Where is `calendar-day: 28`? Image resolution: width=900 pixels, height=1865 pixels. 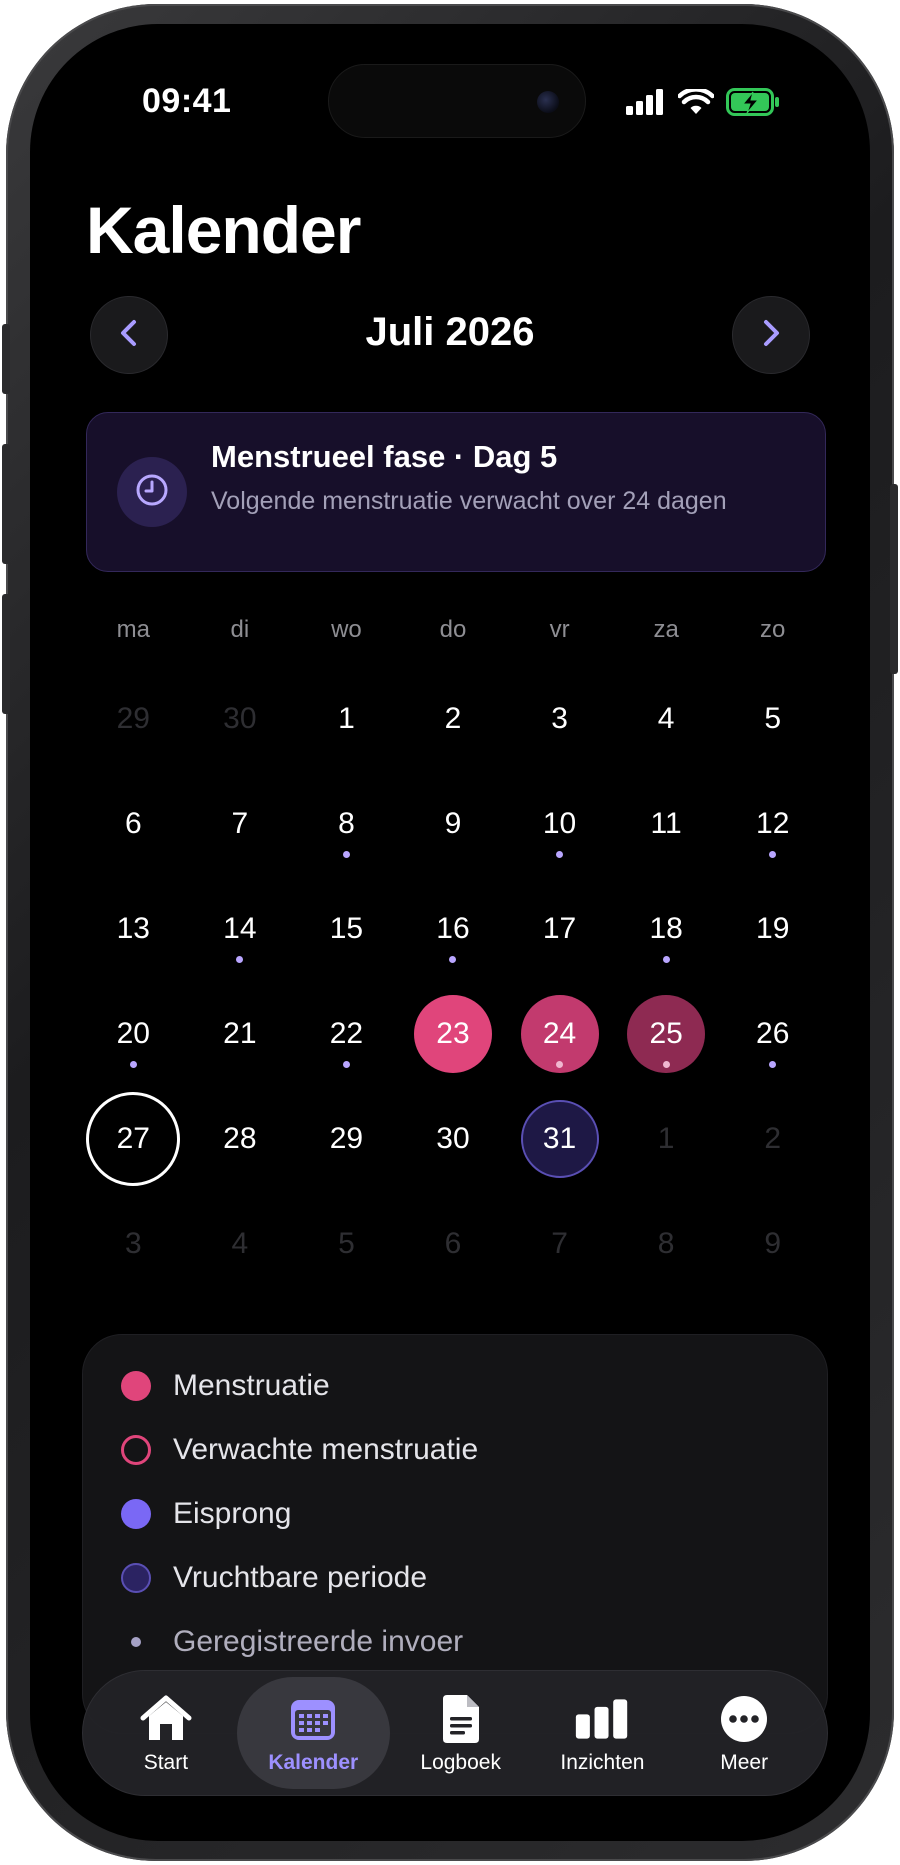 calendar-day: 28 is located at coordinates (240, 1138).